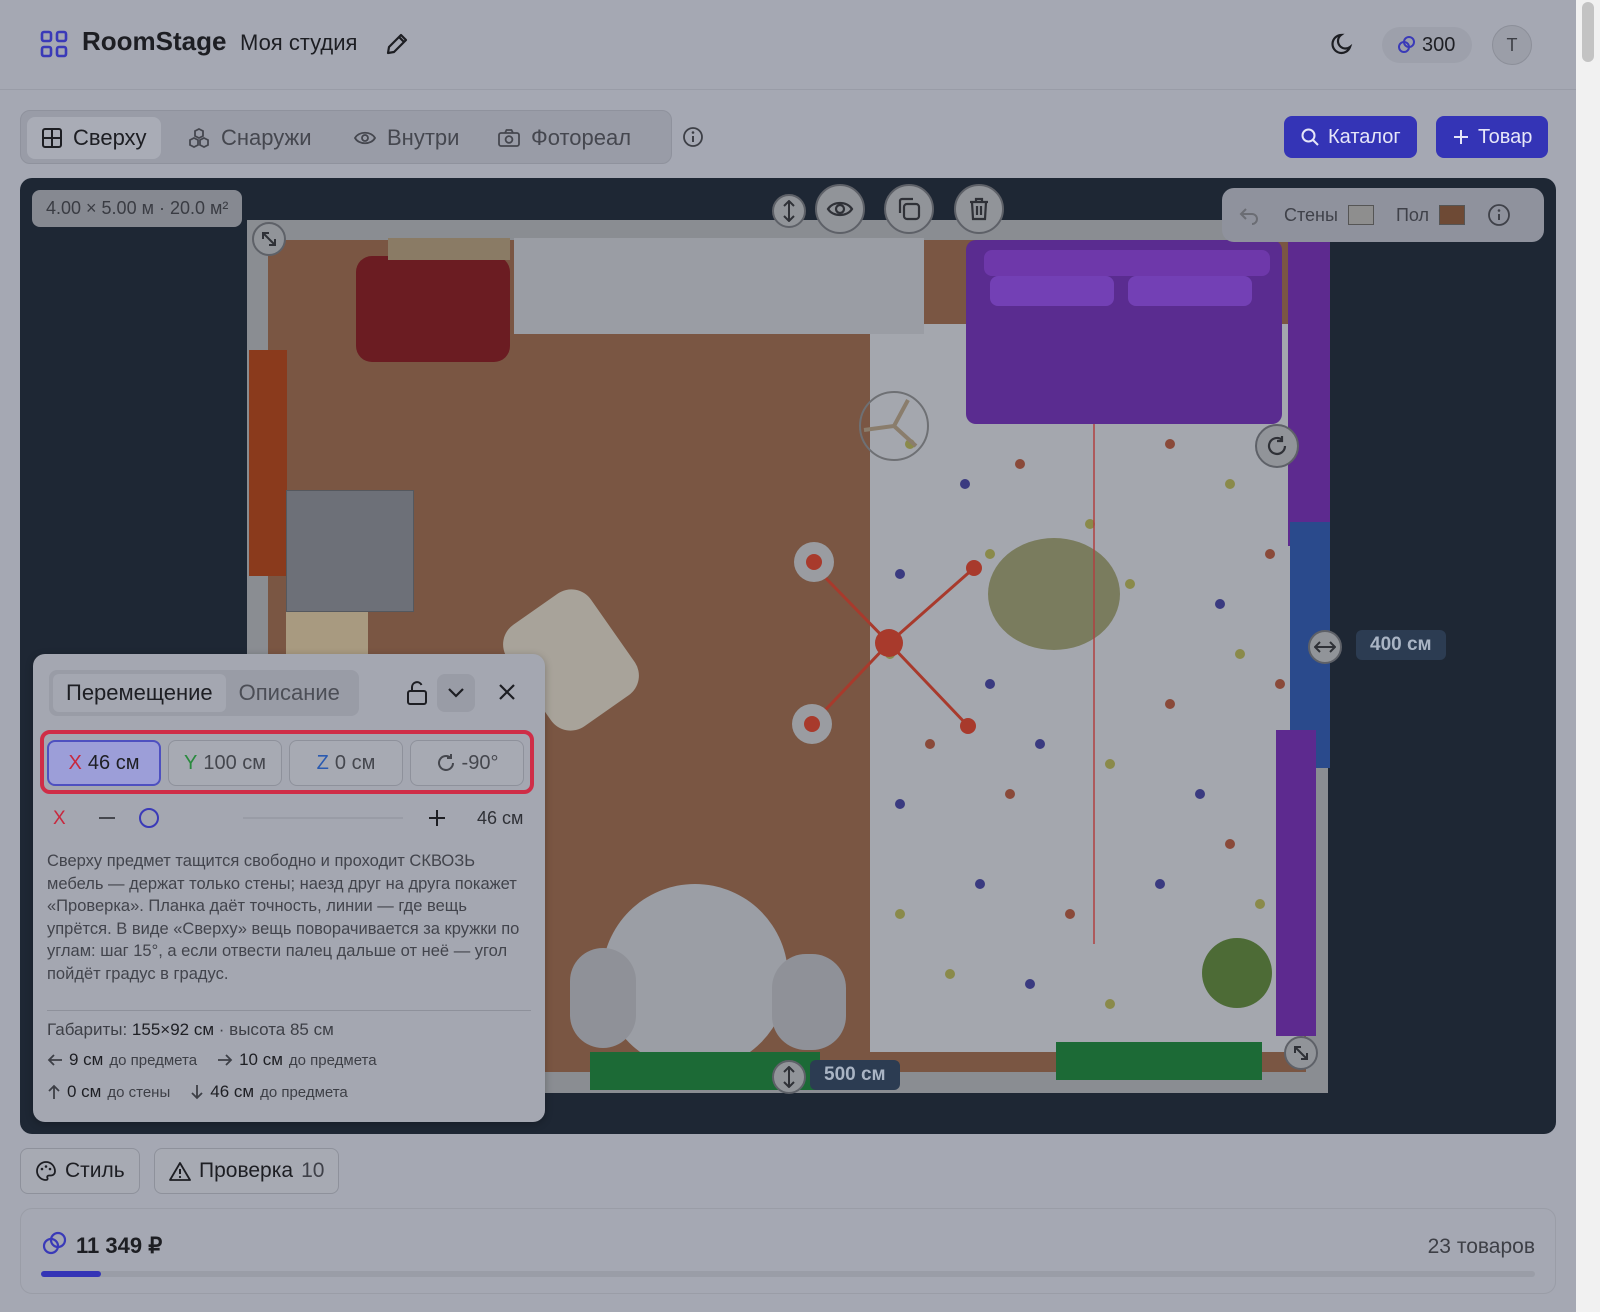 The width and height of the screenshot is (1600, 1312). What do you see at coordinates (110, 137) in the screenshot?
I see `tab-label: Сверху` at bounding box center [110, 137].